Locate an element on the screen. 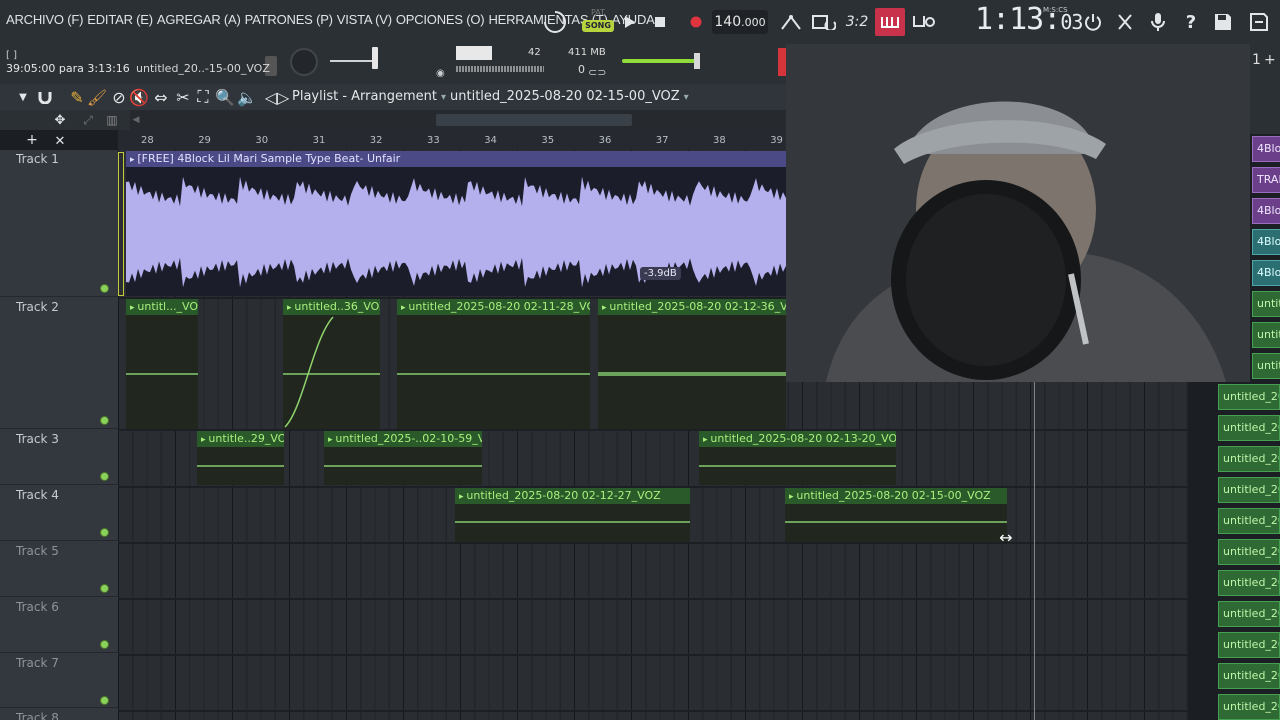 The width and height of the screenshot is (1280, 720). picker-clip: TRAP + is located at coordinates (1266, 180).